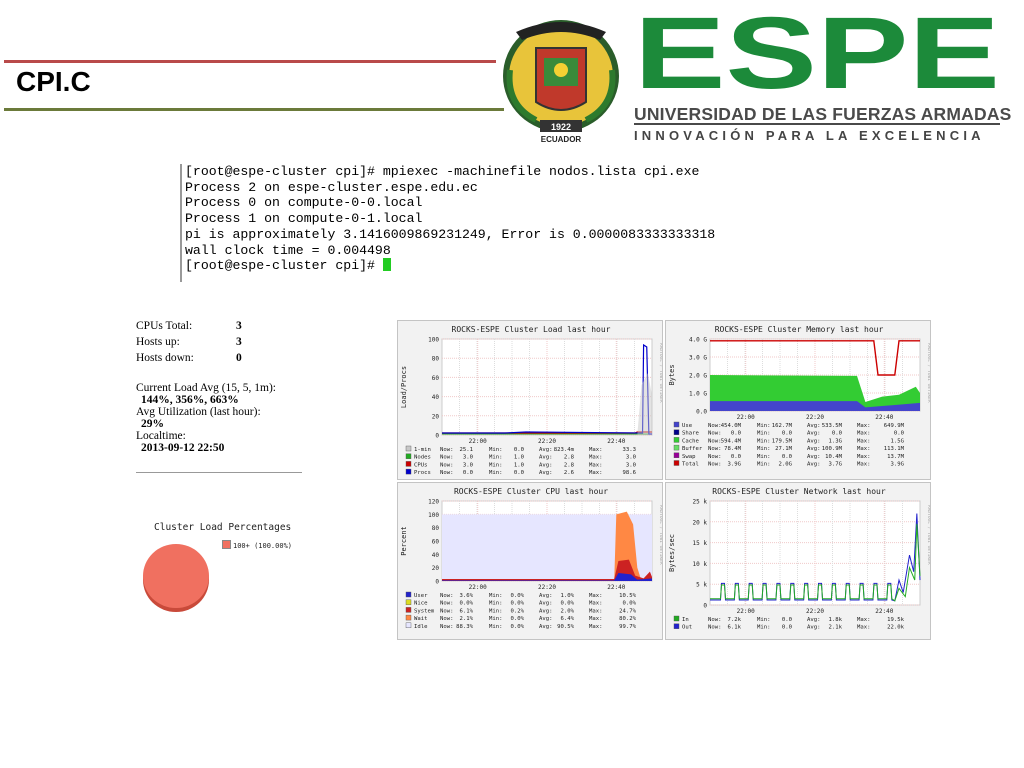 The height and width of the screenshot is (768, 1024). What do you see at coordinates (817, 52) in the screenshot?
I see `espe-wordmark: ESPE` at bounding box center [817, 52].